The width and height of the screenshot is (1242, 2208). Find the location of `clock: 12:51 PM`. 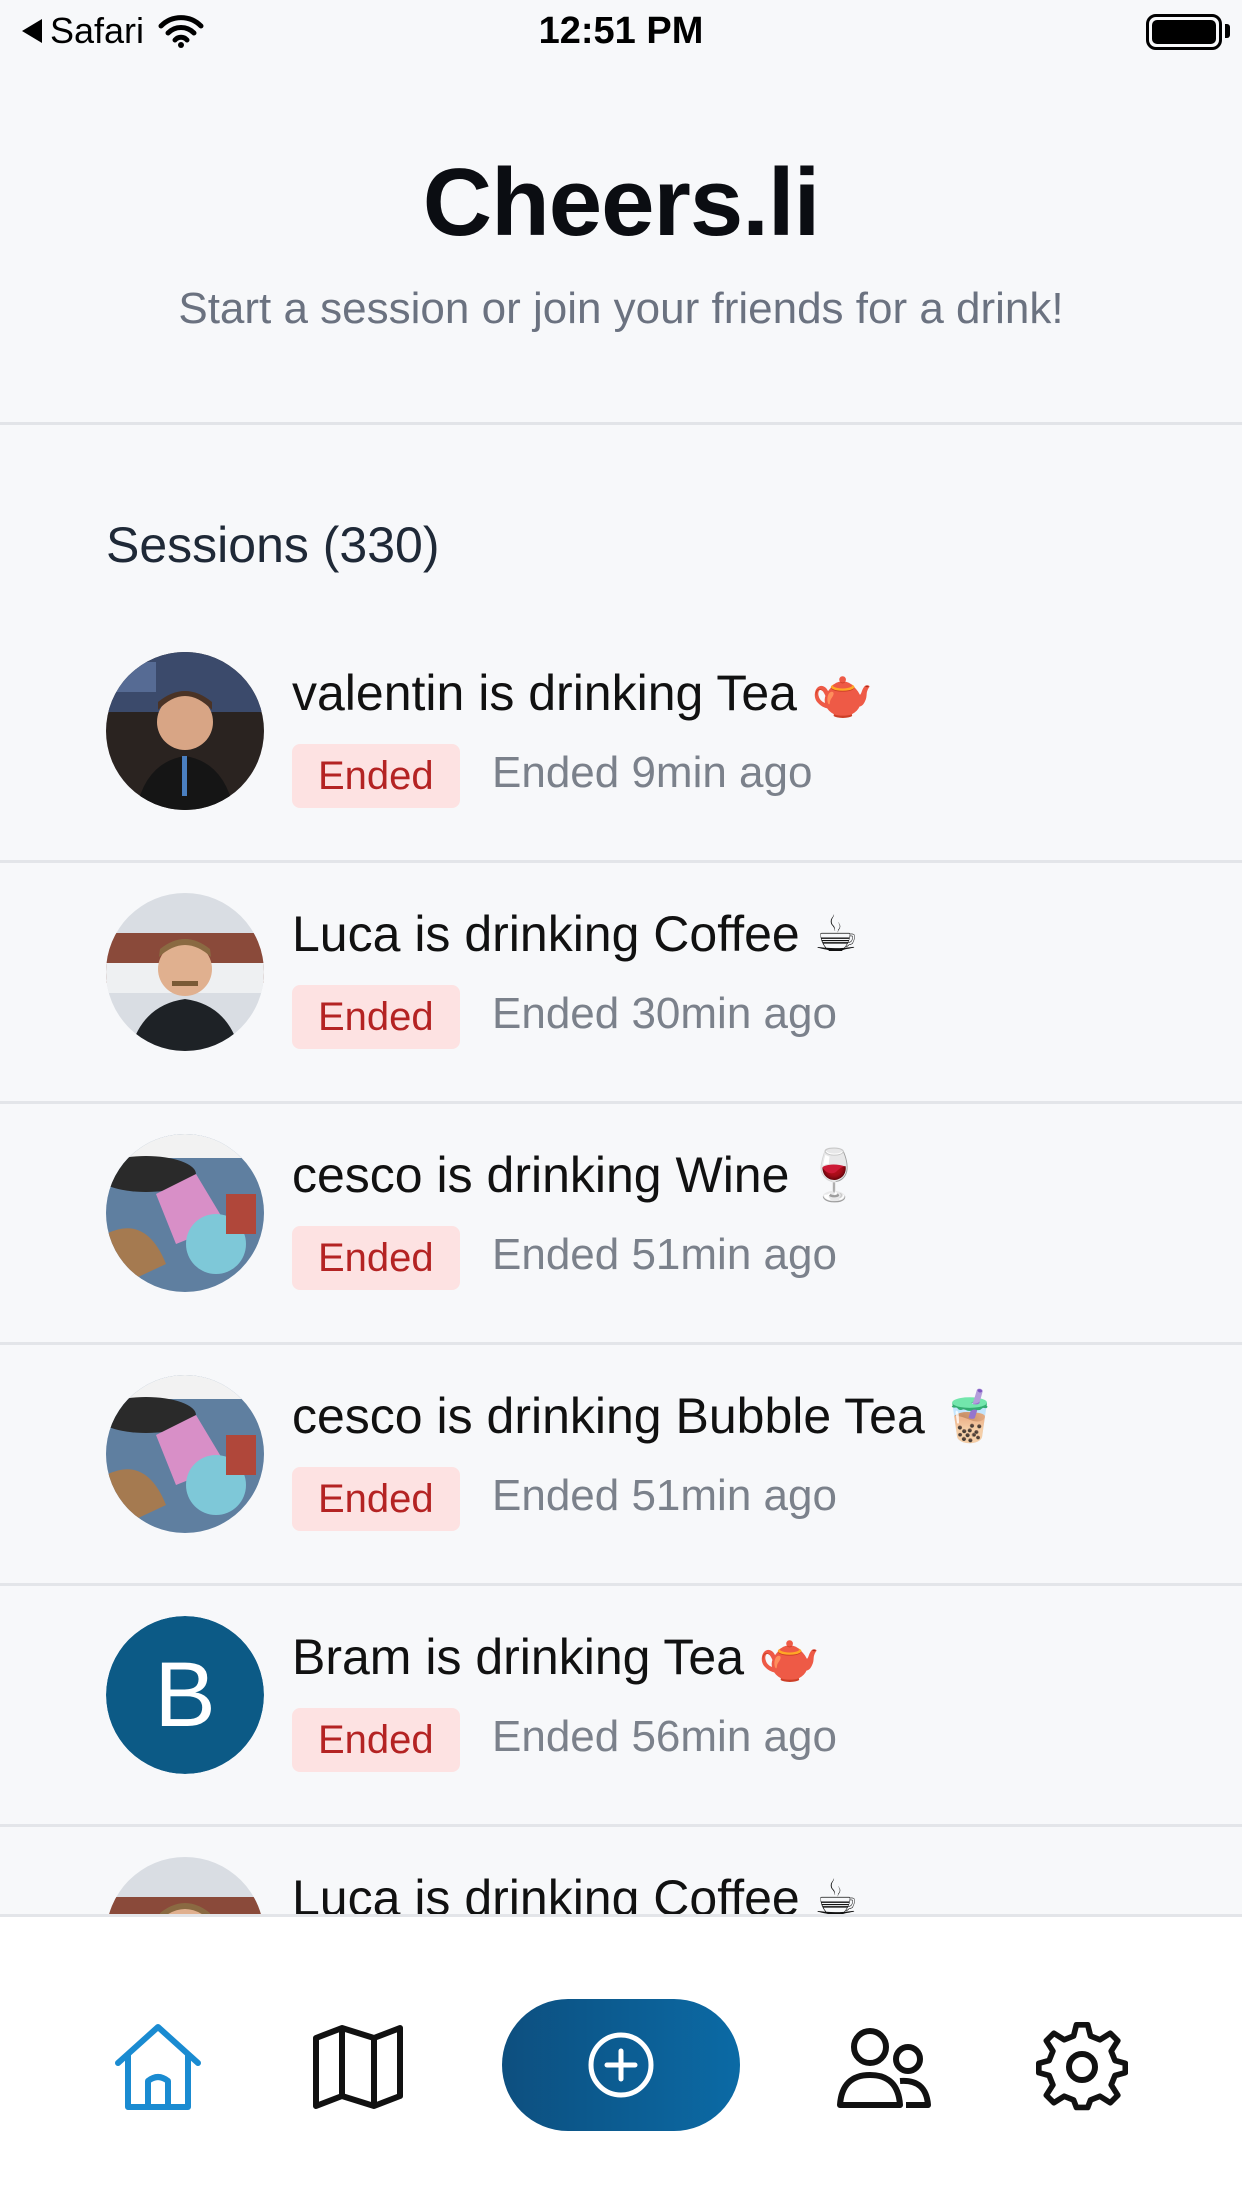

clock: 12:51 PM is located at coordinates (621, 31).